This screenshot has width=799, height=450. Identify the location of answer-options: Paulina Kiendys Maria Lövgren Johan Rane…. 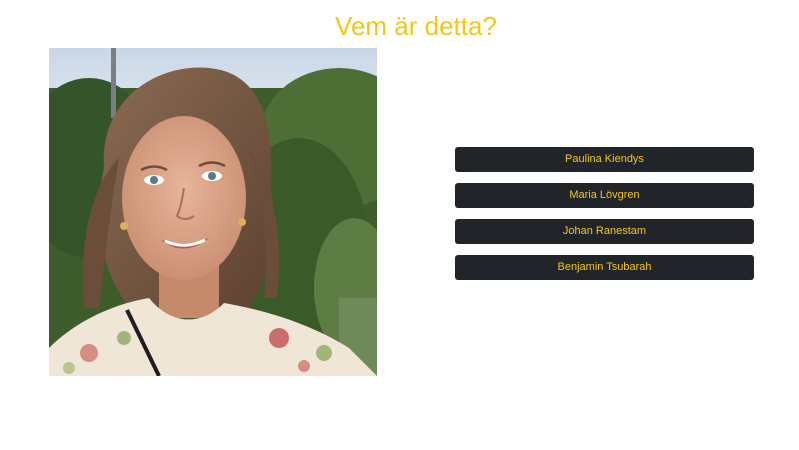
(604, 219).